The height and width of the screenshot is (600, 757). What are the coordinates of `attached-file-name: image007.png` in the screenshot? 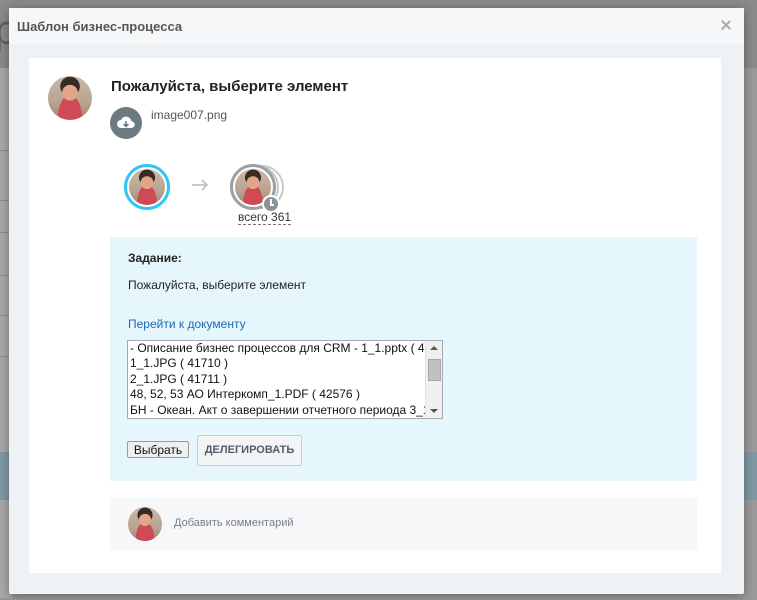 It's located at (189, 115).